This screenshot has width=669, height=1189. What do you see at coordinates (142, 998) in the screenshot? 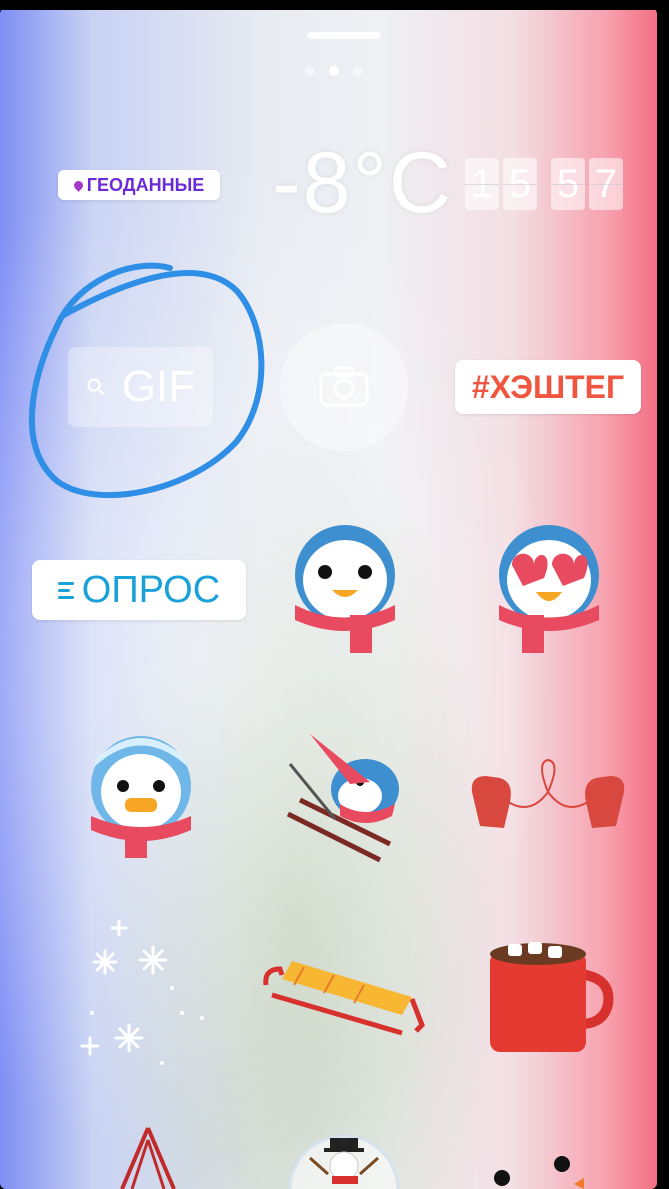
I see `snowflakes-sparkles-sticker` at bounding box center [142, 998].